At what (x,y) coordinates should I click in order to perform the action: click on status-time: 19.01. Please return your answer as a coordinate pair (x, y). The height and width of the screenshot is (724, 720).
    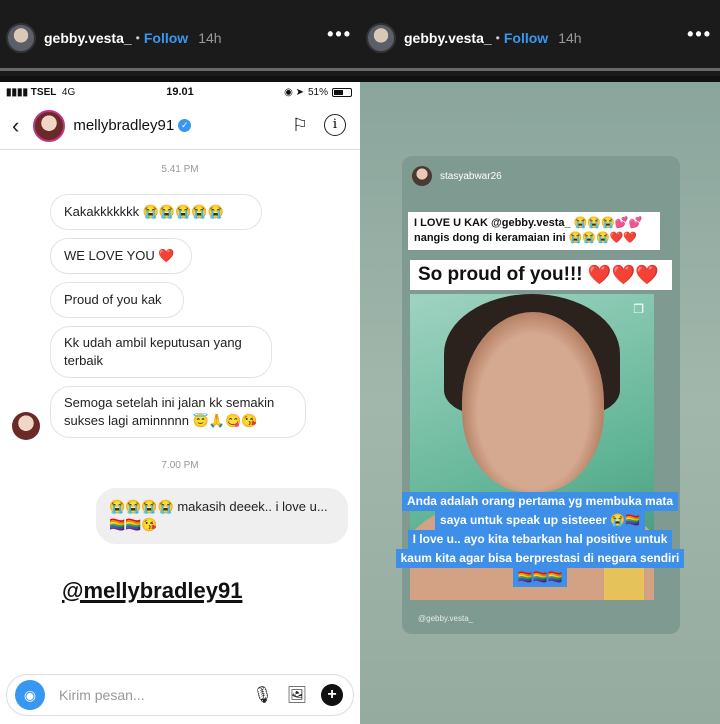
    Looking at the image, I should click on (180, 92).